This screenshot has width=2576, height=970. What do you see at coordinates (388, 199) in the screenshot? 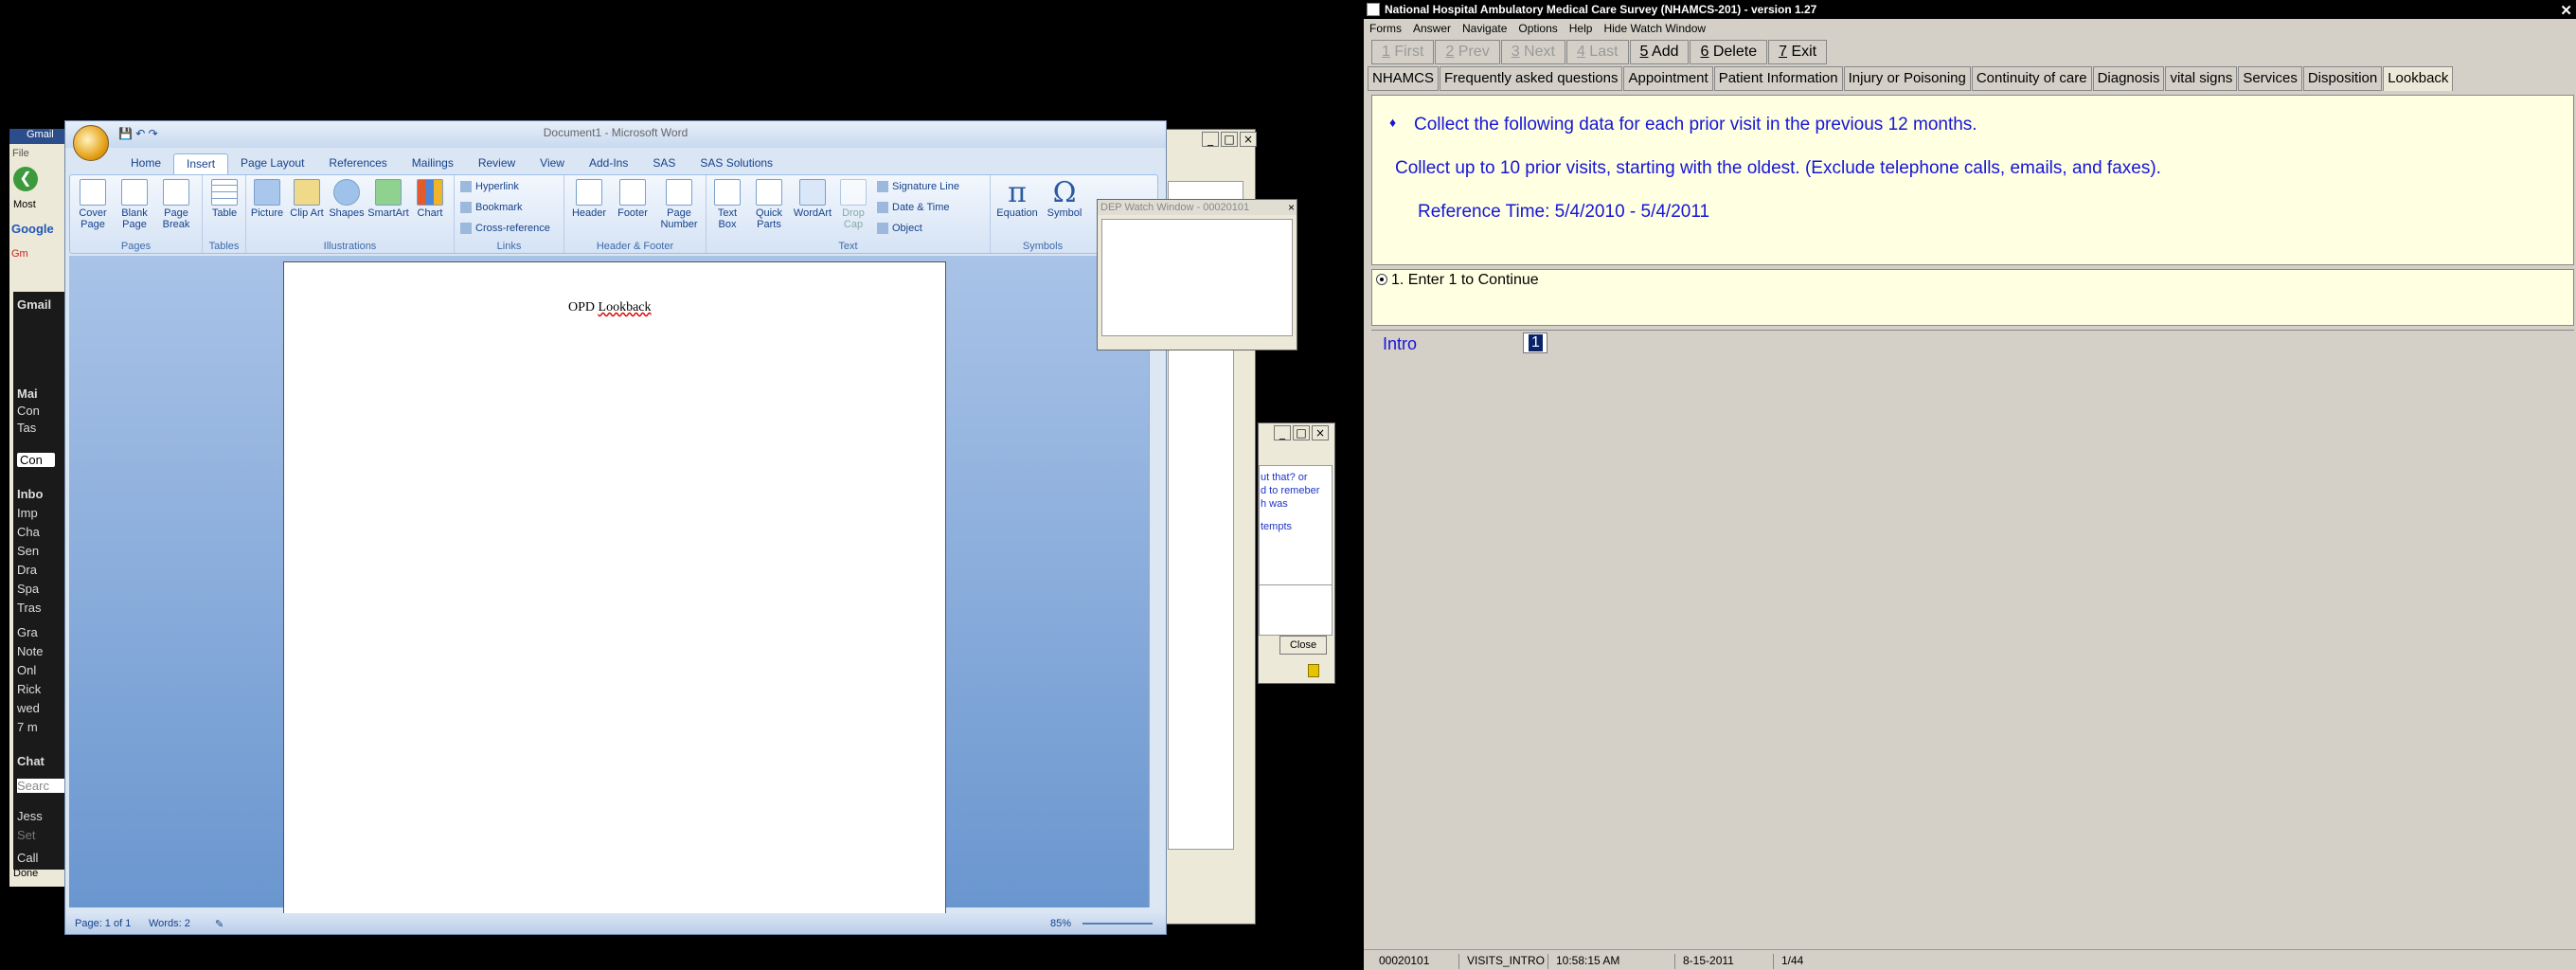
I see `smartart-button: SmartArt` at bounding box center [388, 199].